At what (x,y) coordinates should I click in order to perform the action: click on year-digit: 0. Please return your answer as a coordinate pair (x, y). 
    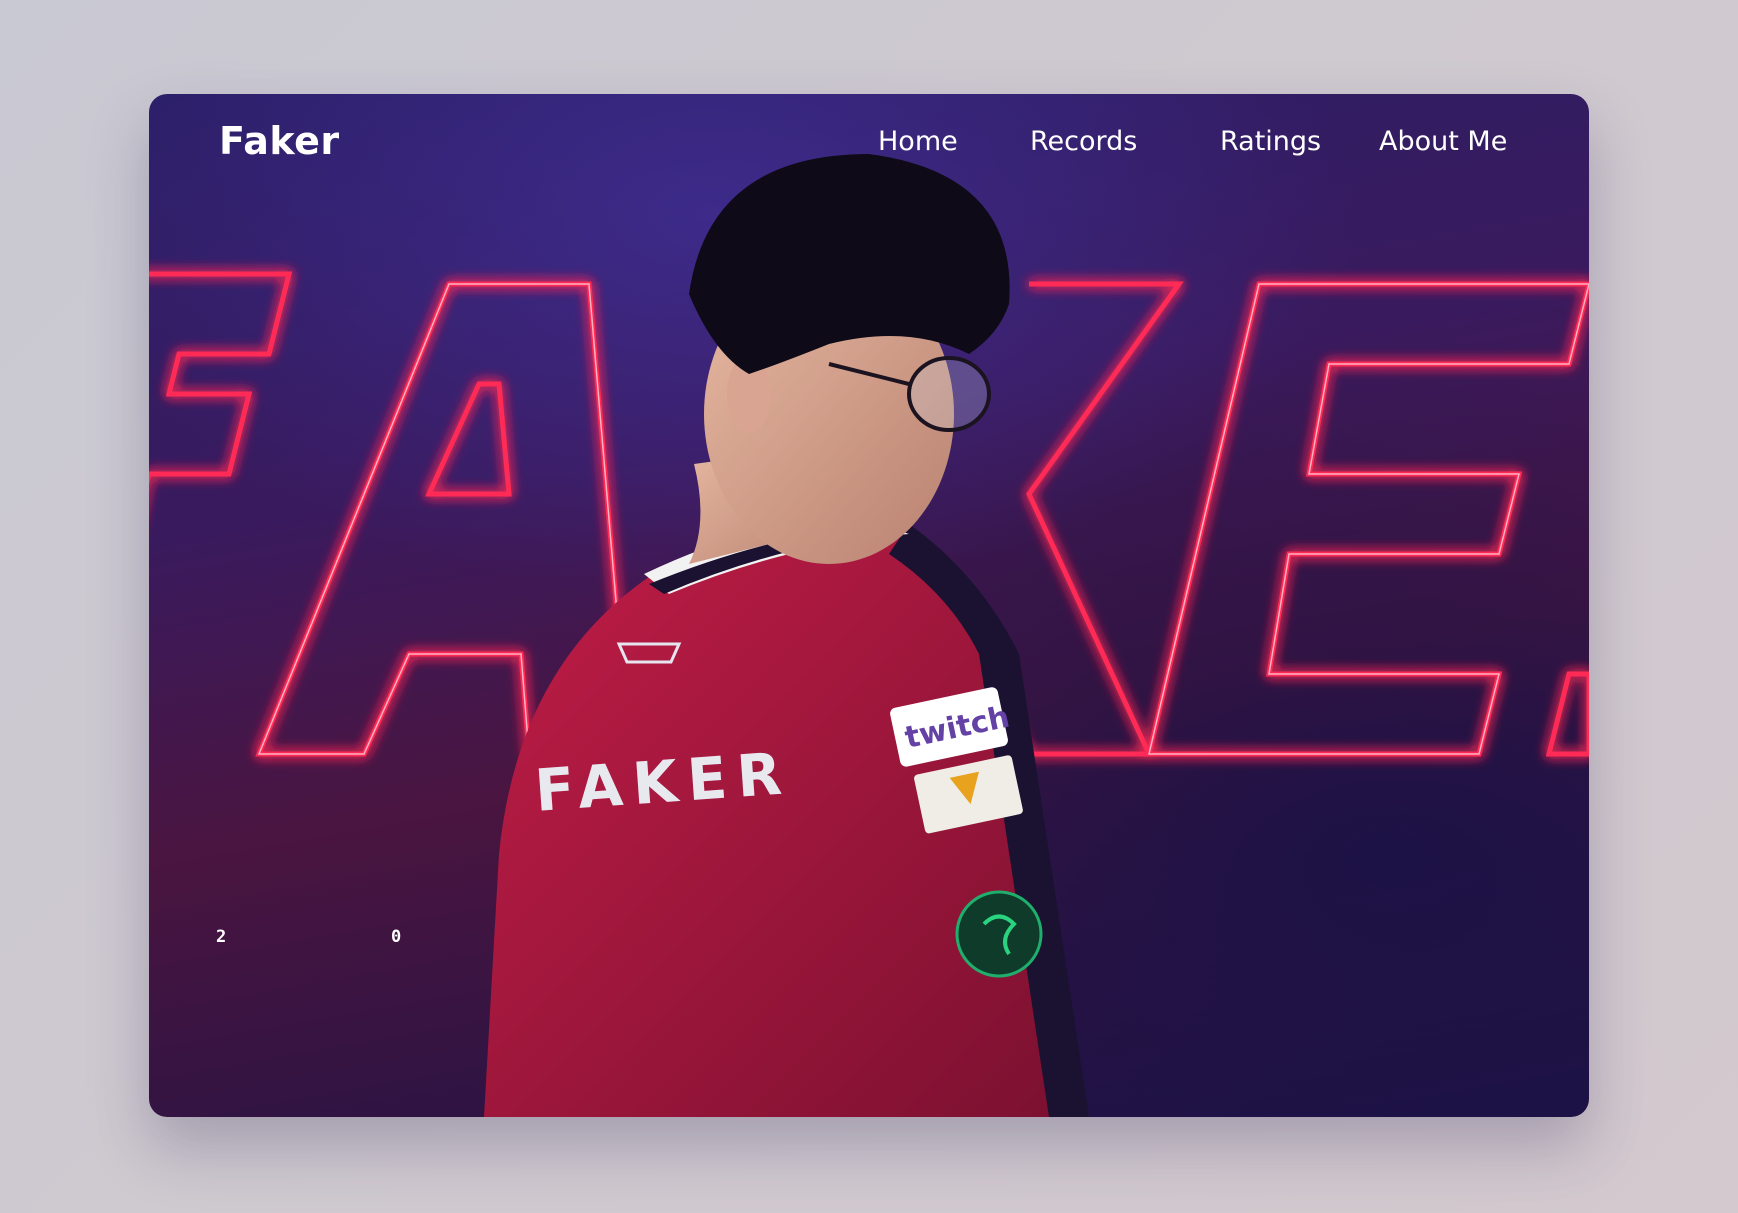
    Looking at the image, I should click on (396, 937).